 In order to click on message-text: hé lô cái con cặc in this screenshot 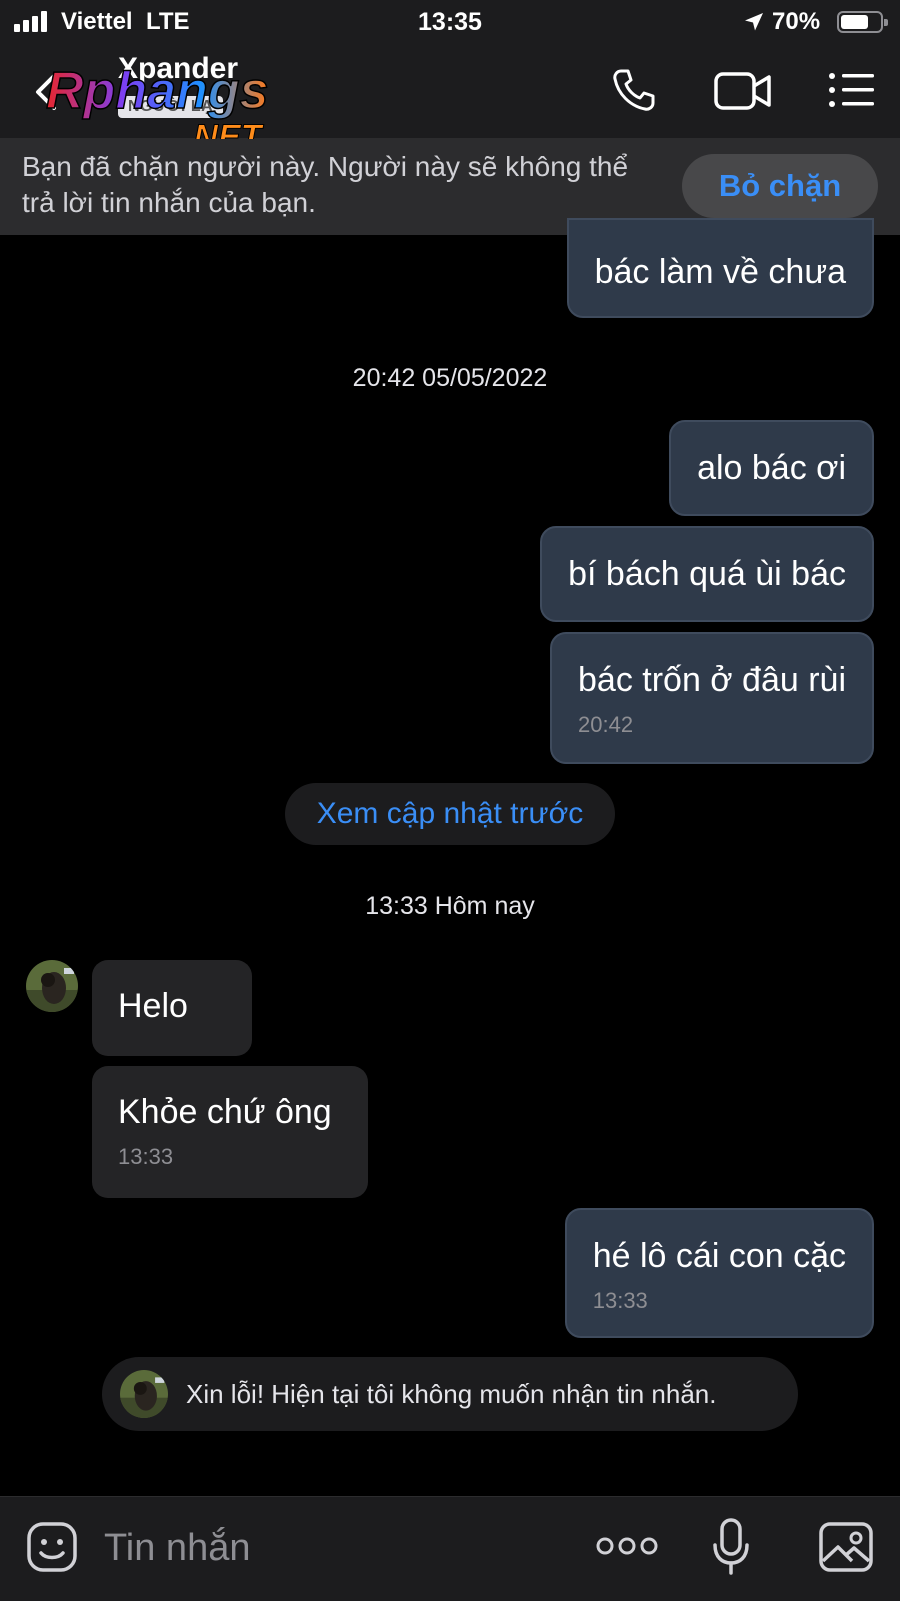, I will do `click(719, 1256)`.